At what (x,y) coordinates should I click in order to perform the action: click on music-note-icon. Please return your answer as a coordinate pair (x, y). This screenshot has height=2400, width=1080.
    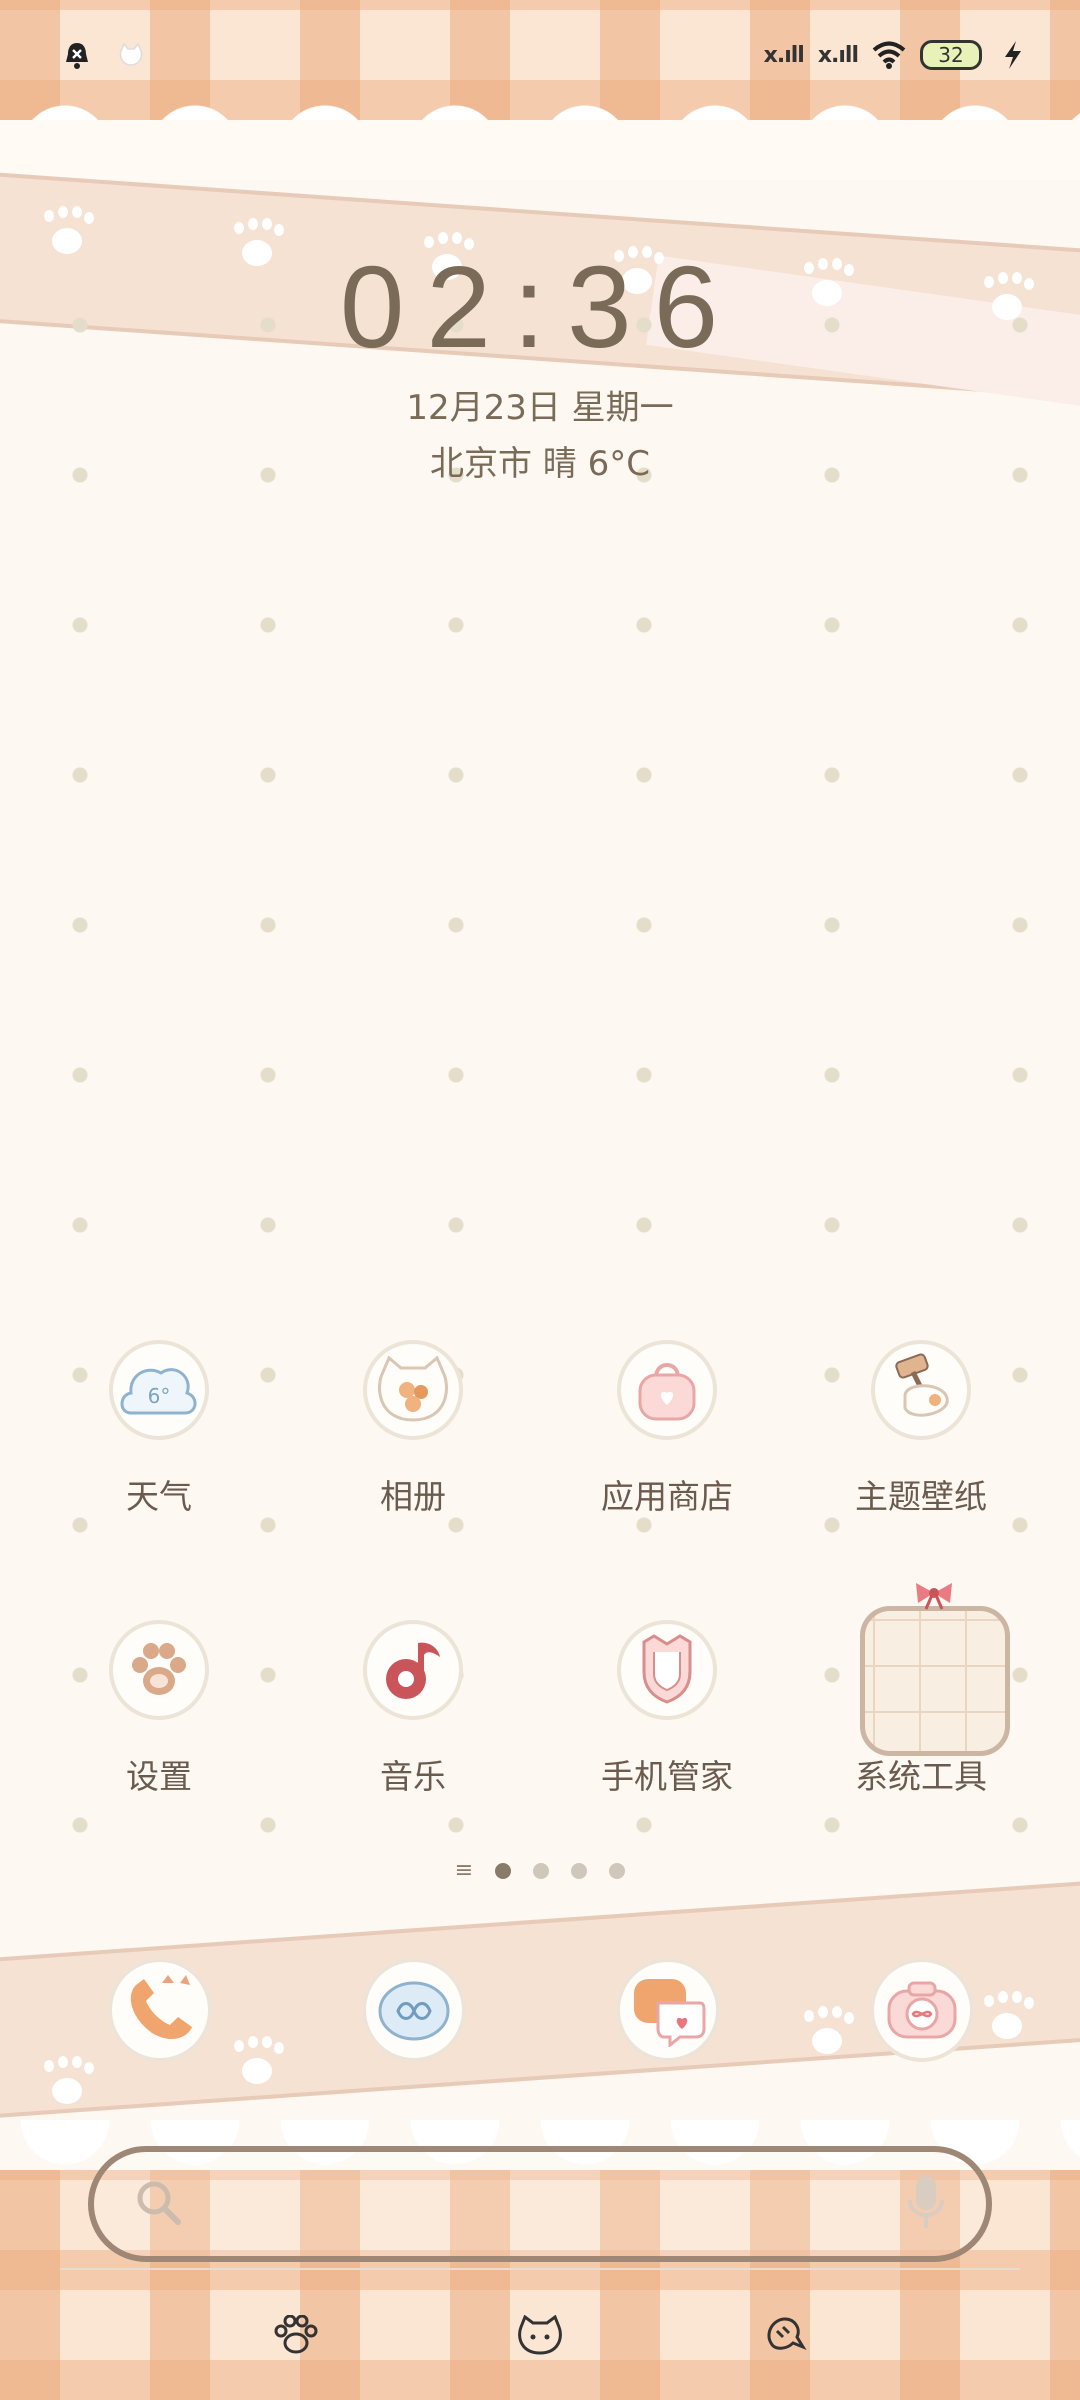
    Looking at the image, I should click on (413, 1670).